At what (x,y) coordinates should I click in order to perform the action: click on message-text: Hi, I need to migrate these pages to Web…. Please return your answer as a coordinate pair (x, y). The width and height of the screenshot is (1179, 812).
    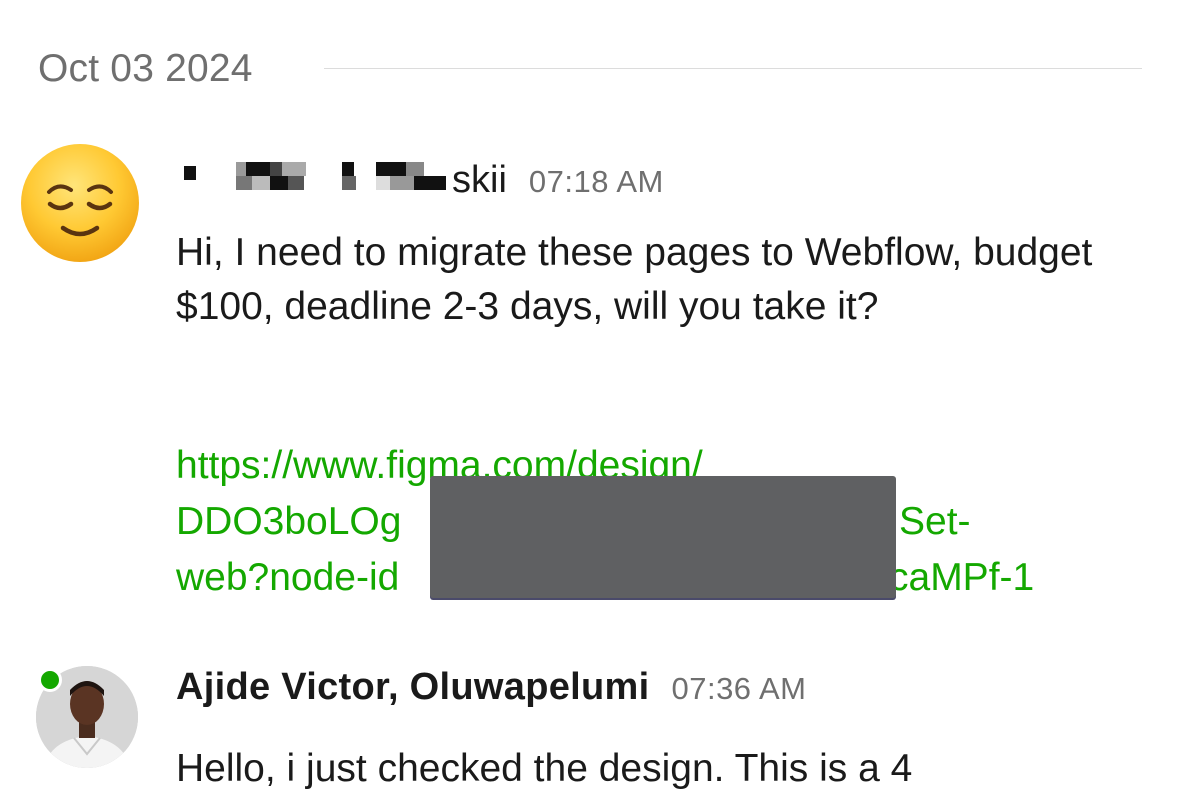
    Looking at the image, I should click on (634, 279).